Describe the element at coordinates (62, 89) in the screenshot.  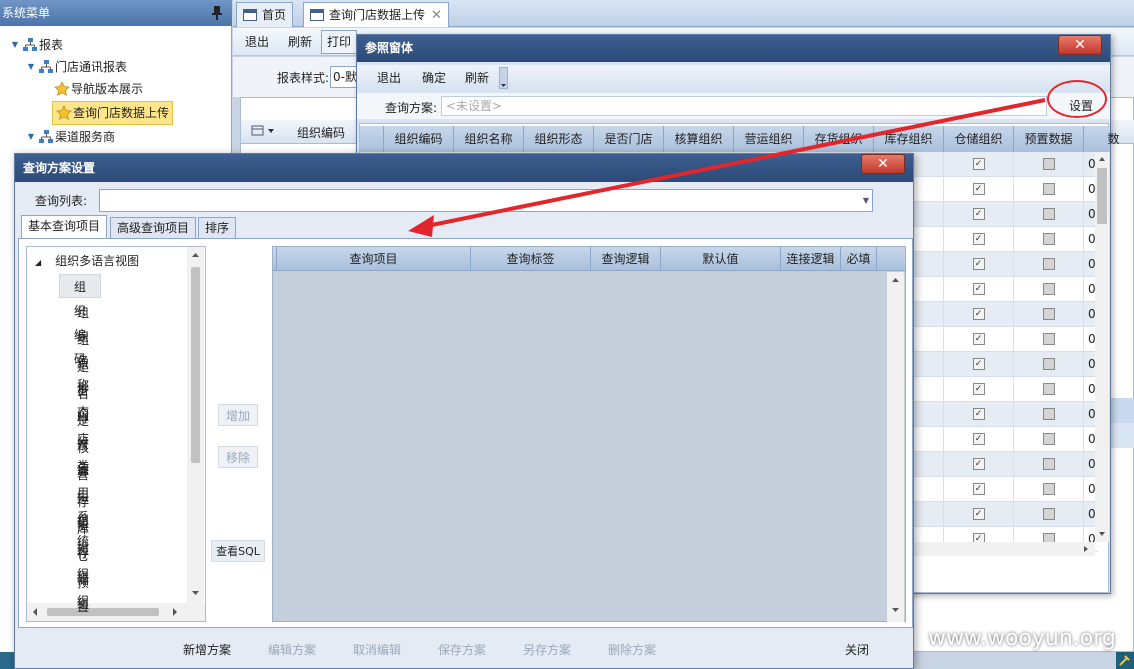
I see `star-icon` at that location.